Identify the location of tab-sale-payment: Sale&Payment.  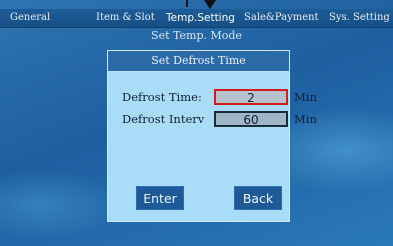
(281, 18).